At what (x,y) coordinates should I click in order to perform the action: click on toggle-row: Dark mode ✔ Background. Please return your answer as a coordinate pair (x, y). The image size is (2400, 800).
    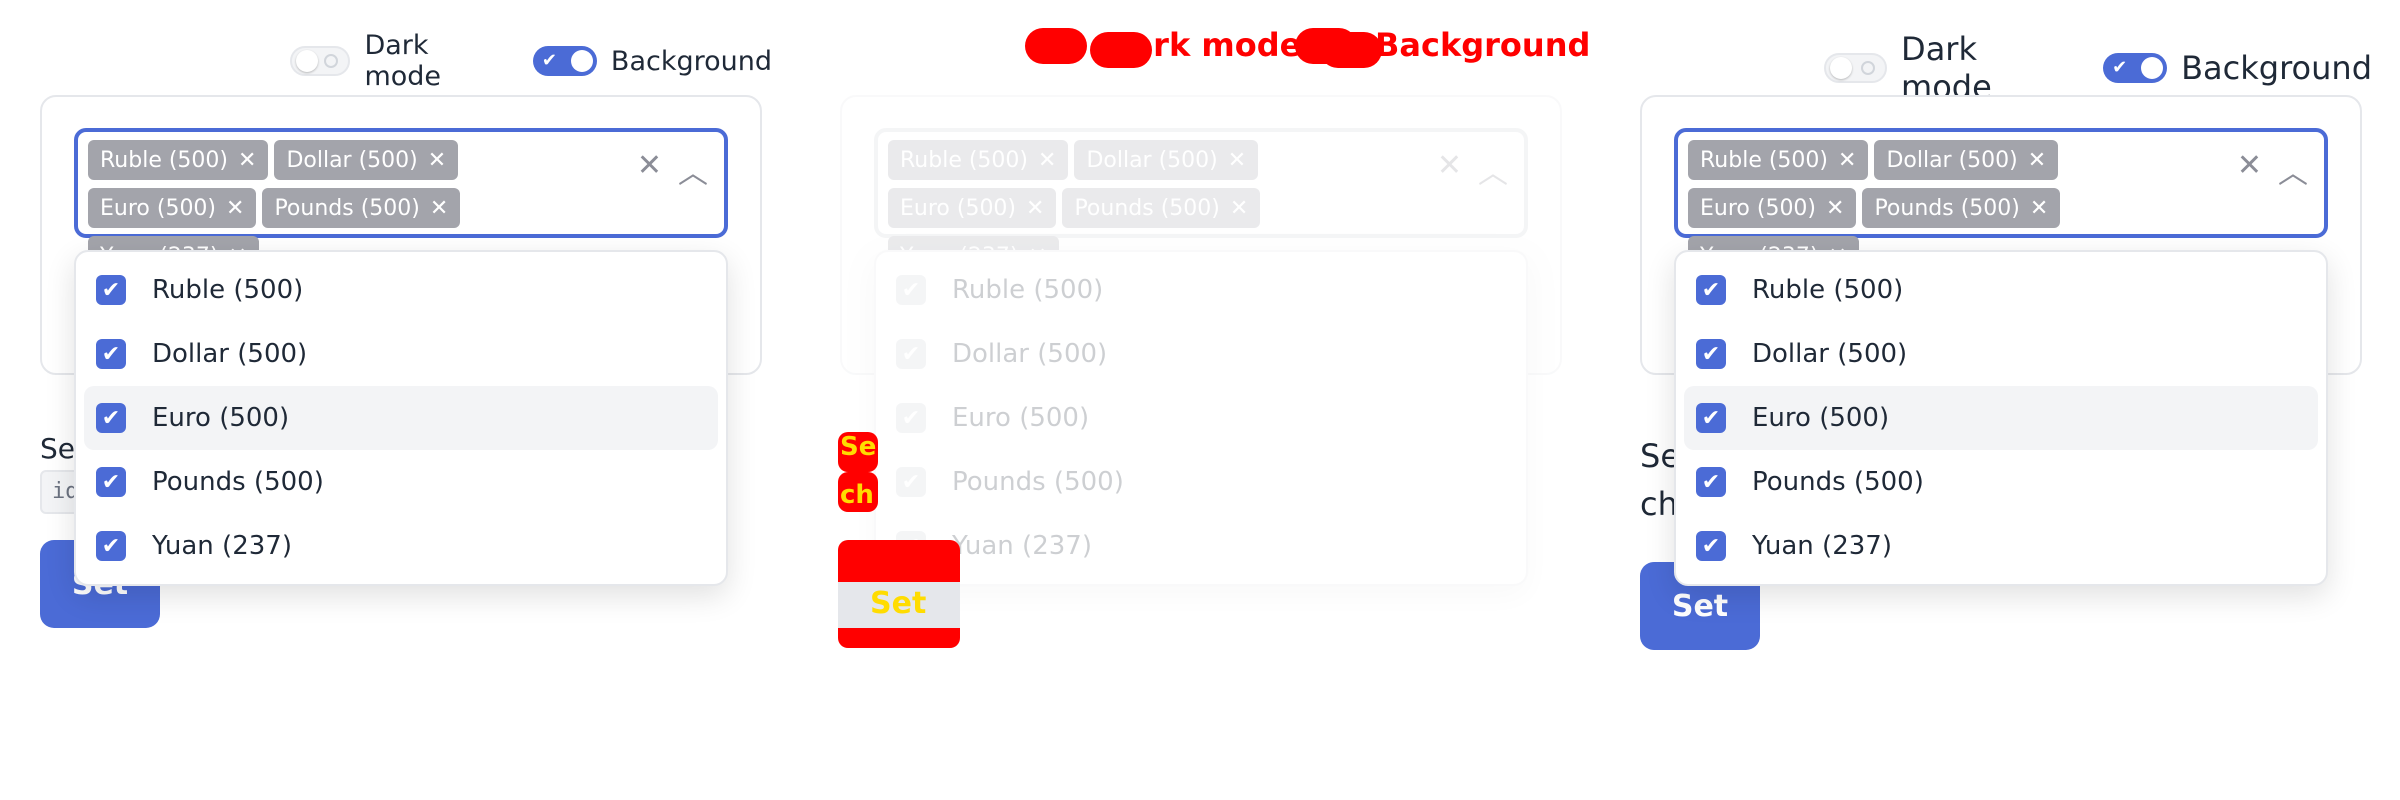
    Looking at the image, I should click on (545, 61).